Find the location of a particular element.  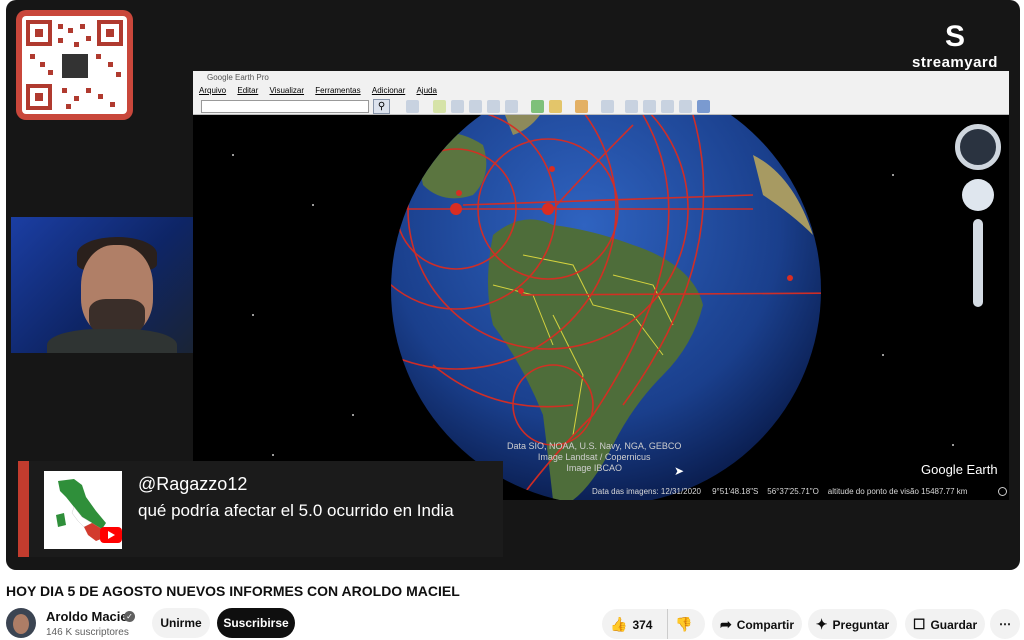

share-button: ➦ Compartir is located at coordinates (757, 624).